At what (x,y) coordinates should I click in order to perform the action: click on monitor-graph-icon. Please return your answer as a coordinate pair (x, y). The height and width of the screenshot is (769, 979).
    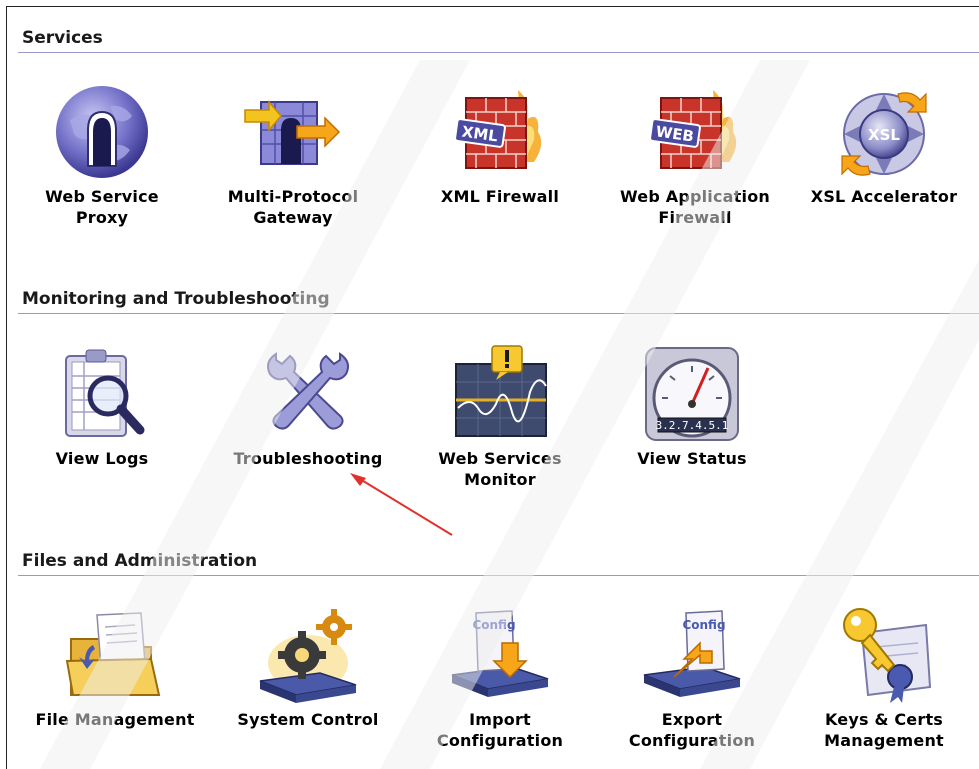
    Looking at the image, I should click on (501, 391).